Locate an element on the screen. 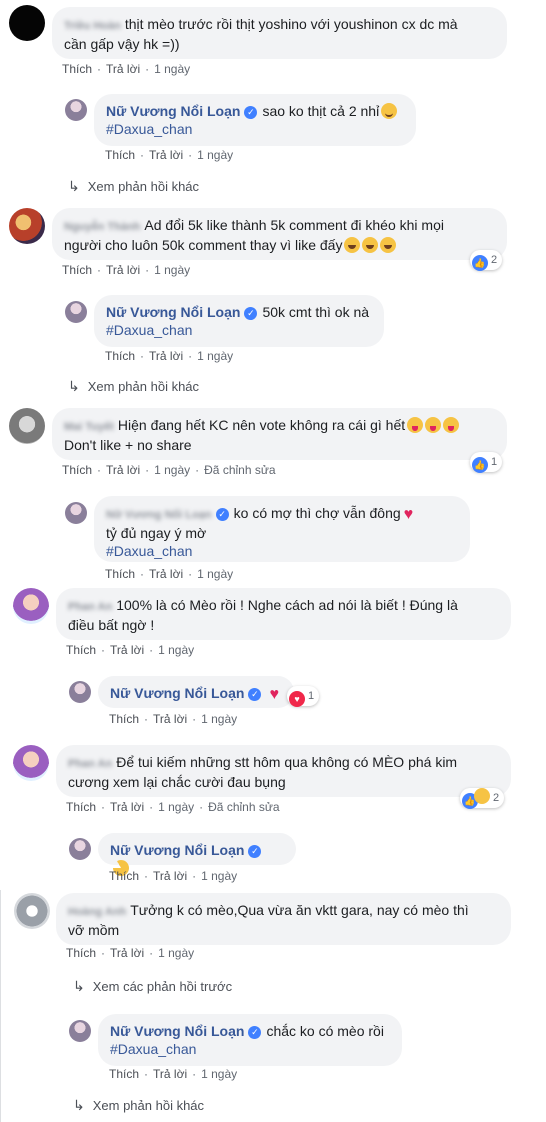 The image size is (546, 1122). love-reaction-icon: ♥ is located at coordinates (297, 699).